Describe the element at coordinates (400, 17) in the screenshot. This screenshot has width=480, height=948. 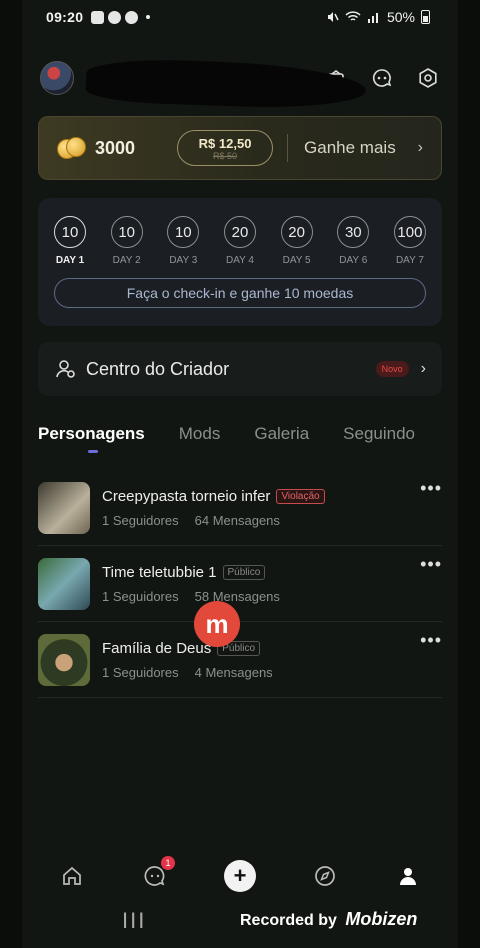
I see `battery-text: 50%` at that location.